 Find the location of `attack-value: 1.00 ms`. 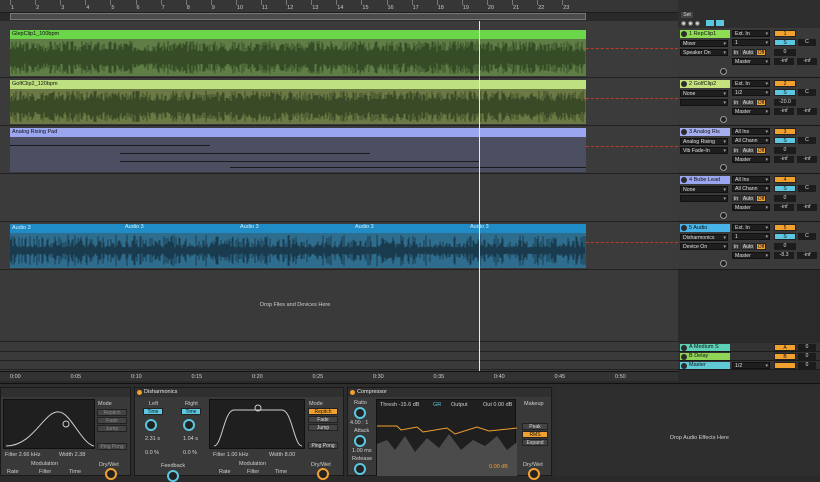

attack-value: 1.00 ms is located at coordinates (362, 451).